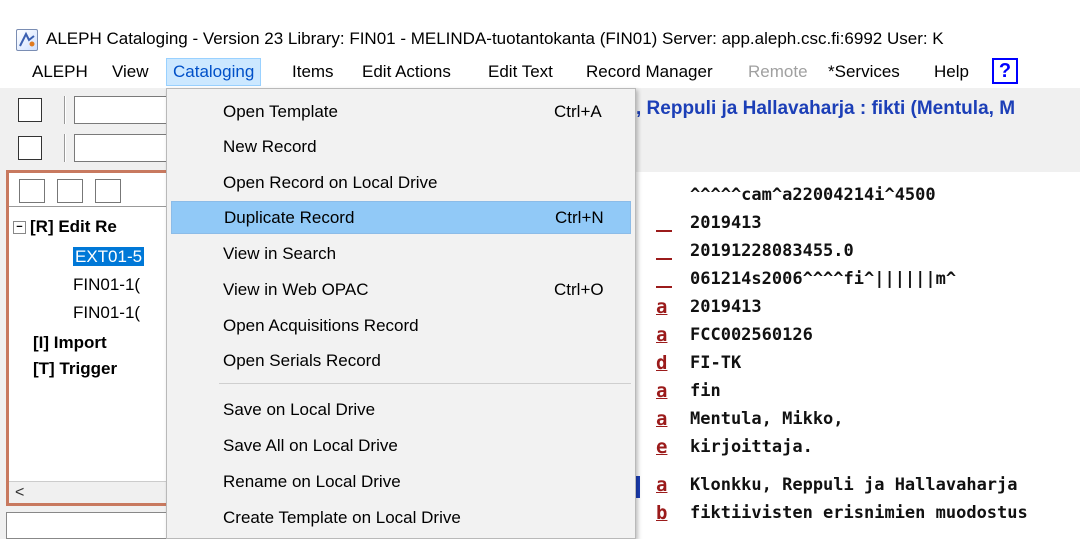 This screenshot has width=1080, height=539. I want to click on menu-view: View, so click(130, 72).